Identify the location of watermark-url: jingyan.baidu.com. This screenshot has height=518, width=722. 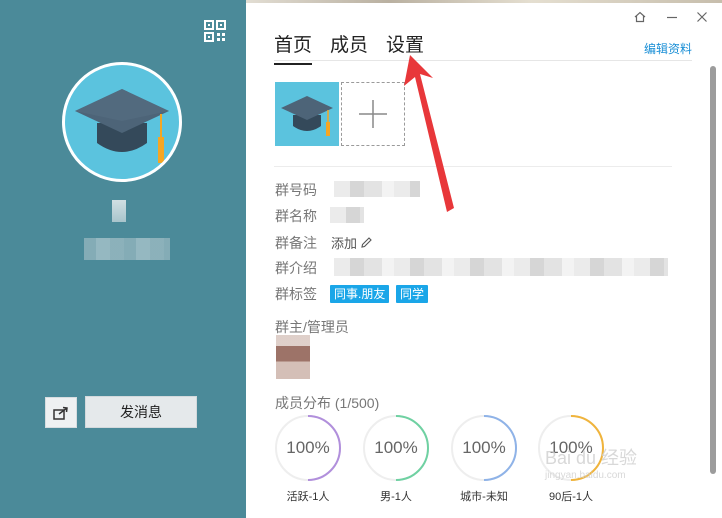
(585, 475).